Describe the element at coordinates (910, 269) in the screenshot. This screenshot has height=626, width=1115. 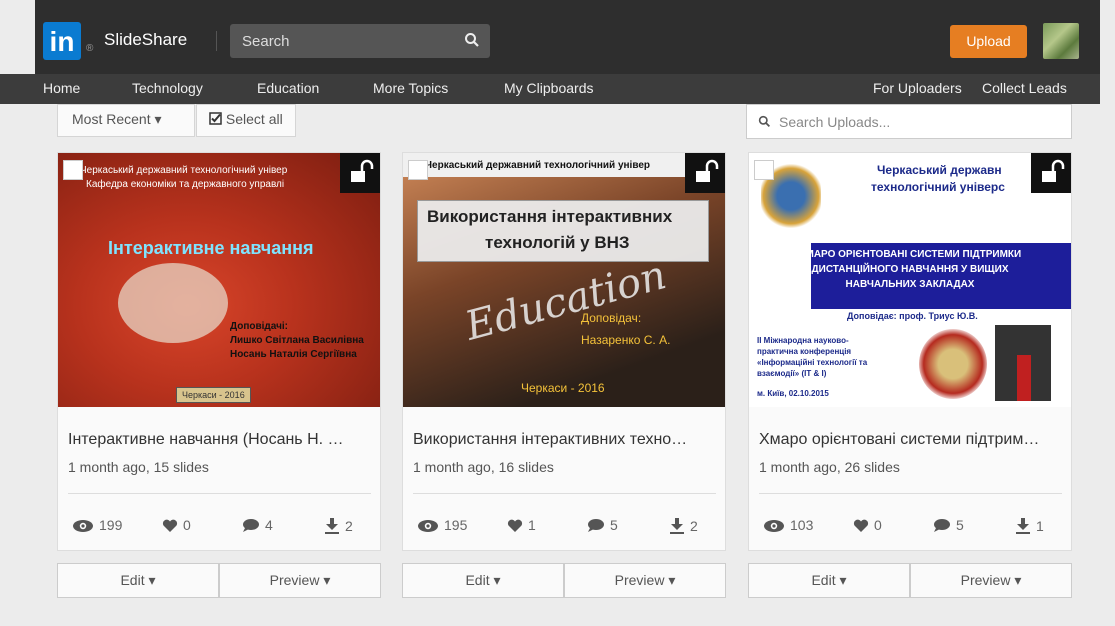
I see `thumb-title: ДИСТАНЦІЙНОГО НАВЧАННЯ У ВИЩИХ` at that location.